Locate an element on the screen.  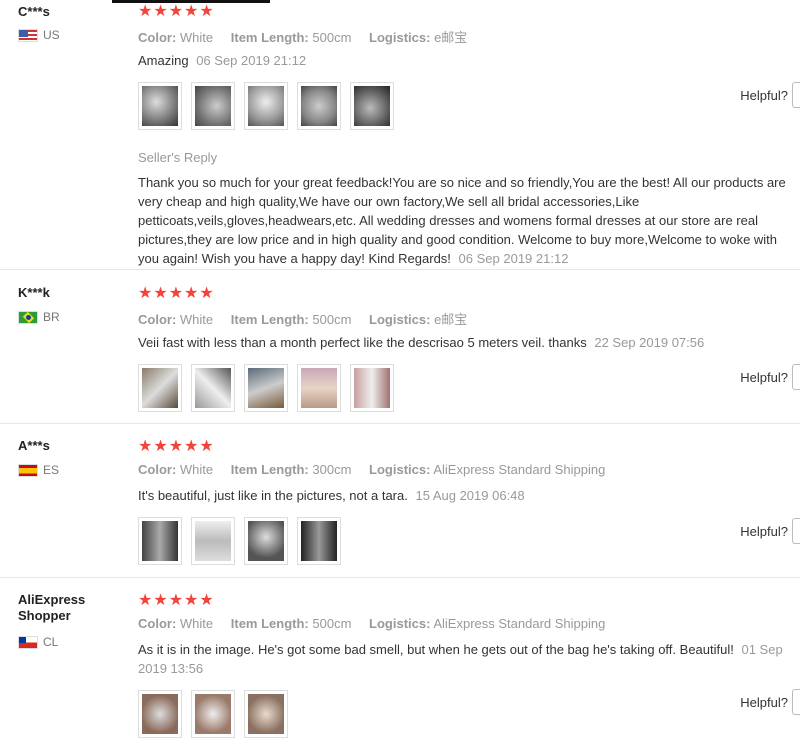
br-flag-icon is located at coordinates (28, 317).